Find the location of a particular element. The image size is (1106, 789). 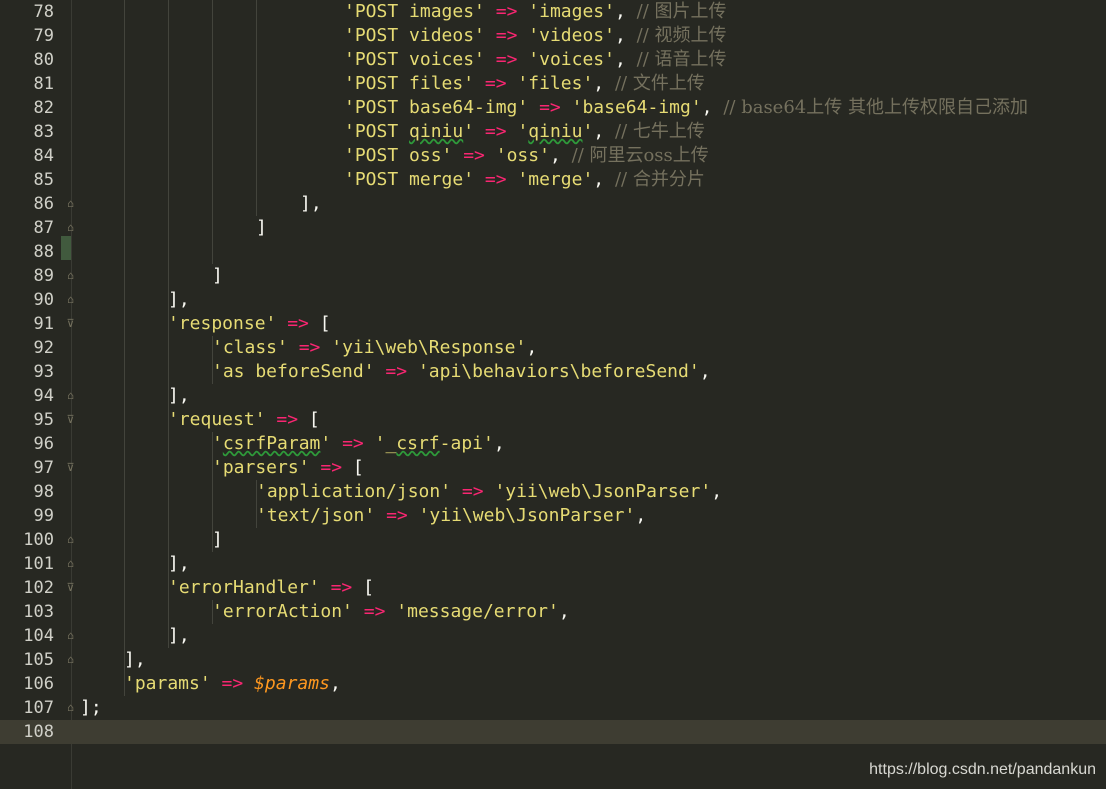

code-line: 90 ⌂], is located at coordinates (553, 300).